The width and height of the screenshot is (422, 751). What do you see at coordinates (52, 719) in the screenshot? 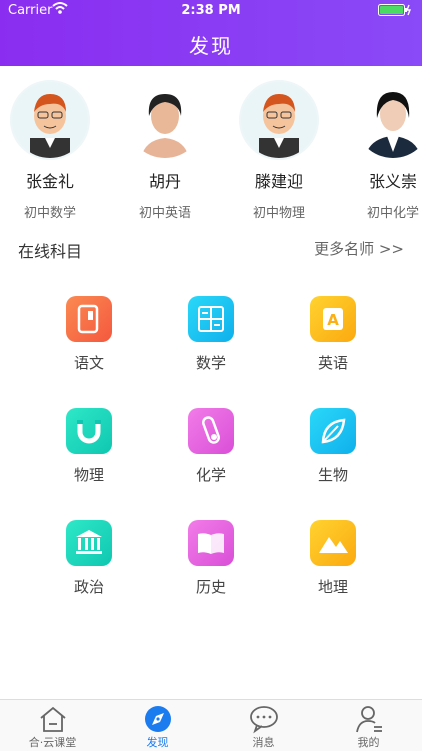
I see `home-icon` at bounding box center [52, 719].